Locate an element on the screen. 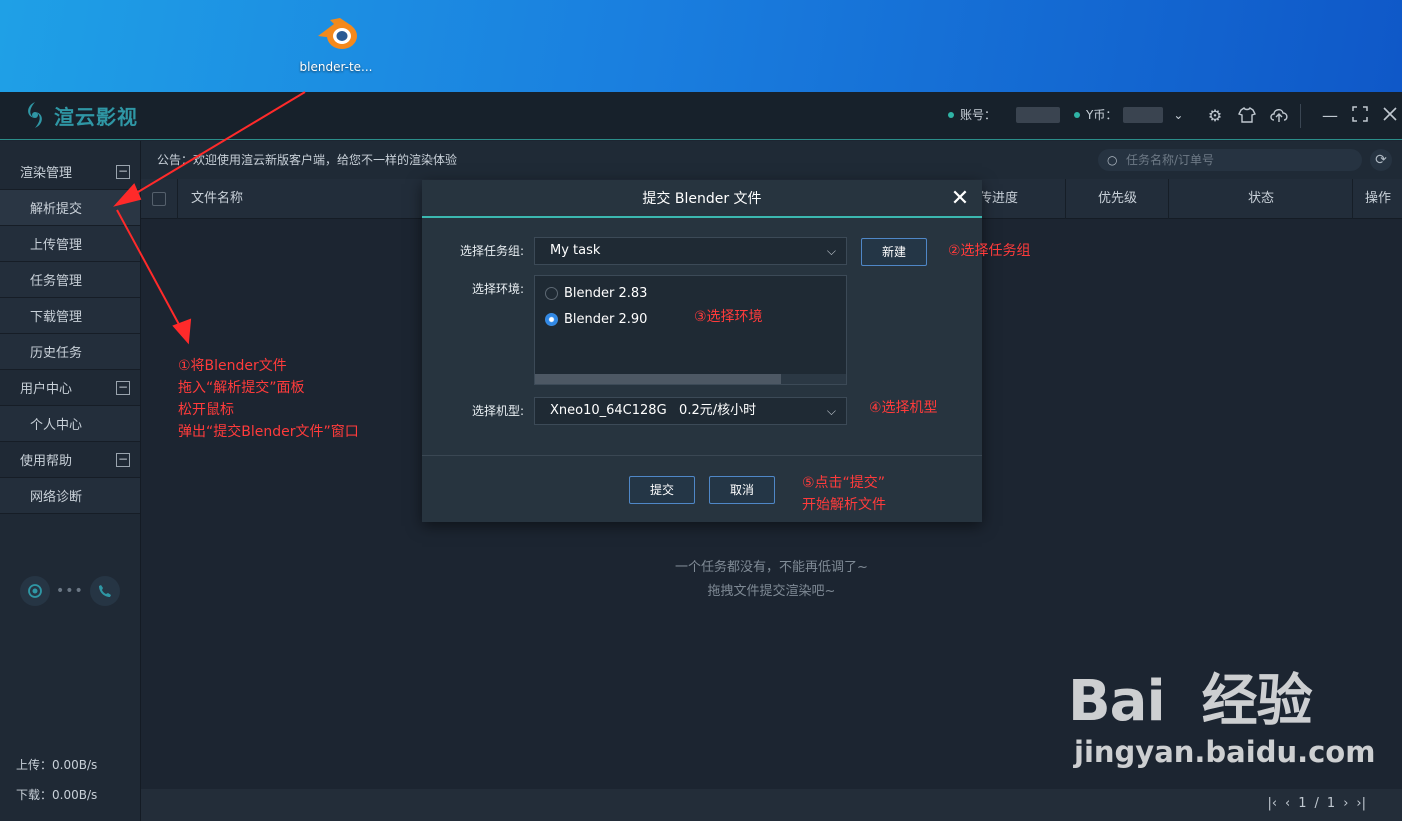  coin-dot is located at coordinates (1077, 114).